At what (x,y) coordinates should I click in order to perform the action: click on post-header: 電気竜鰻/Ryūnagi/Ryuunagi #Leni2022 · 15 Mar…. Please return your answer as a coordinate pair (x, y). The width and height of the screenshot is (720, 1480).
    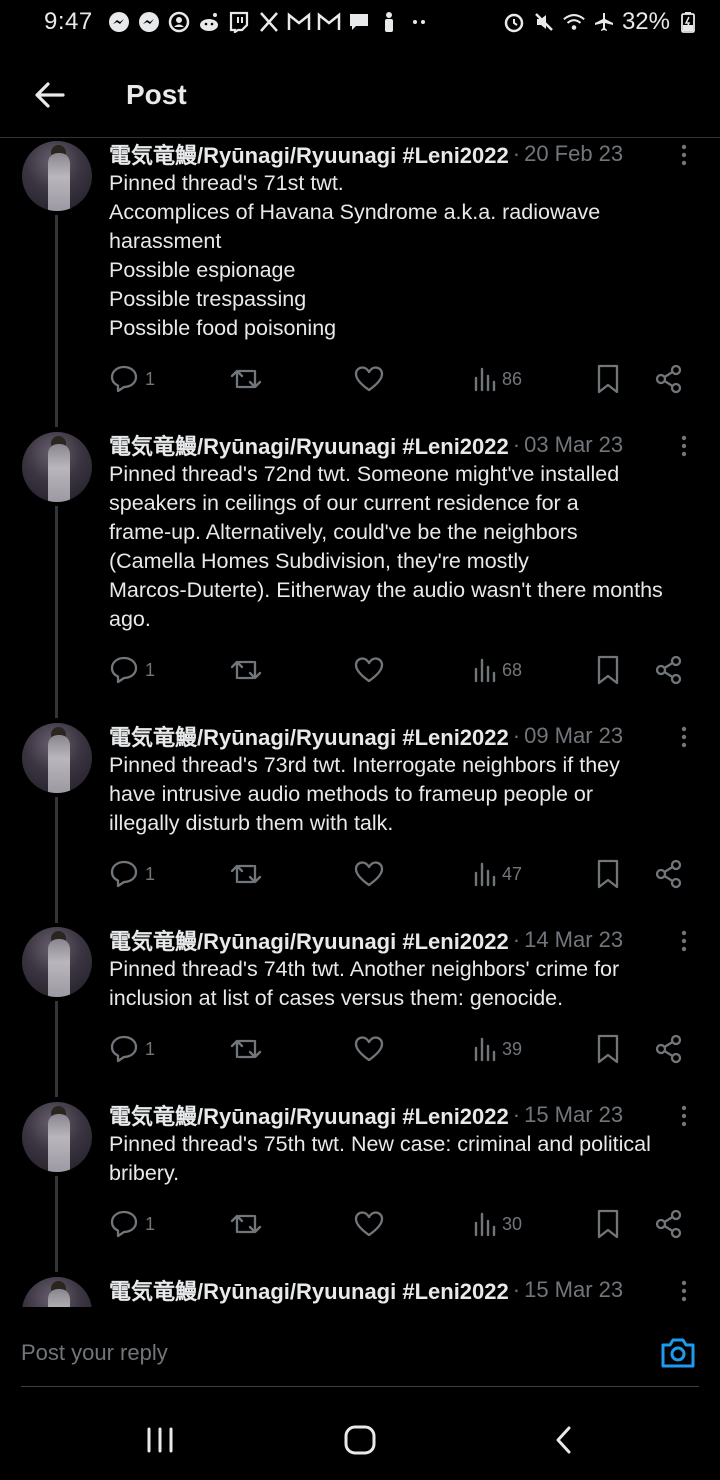
    Looking at the image, I should click on (366, 1115).